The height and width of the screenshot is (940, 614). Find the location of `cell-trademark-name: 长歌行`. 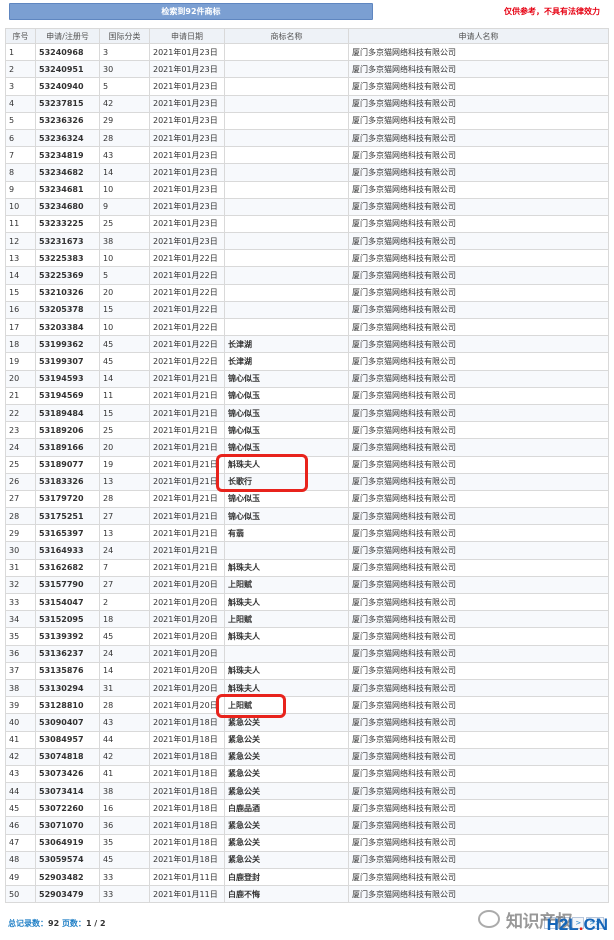

cell-trademark-name: 长歌行 is located at coordinates (286, 481).